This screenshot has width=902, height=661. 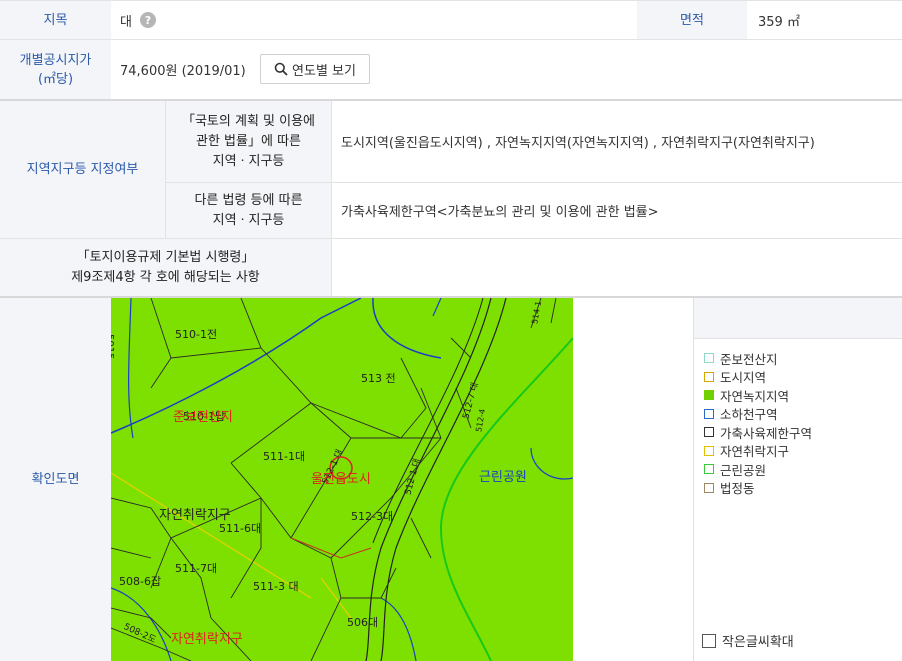 I want to click on category-value-cell: 대 ?, so click(x=138, y=20).